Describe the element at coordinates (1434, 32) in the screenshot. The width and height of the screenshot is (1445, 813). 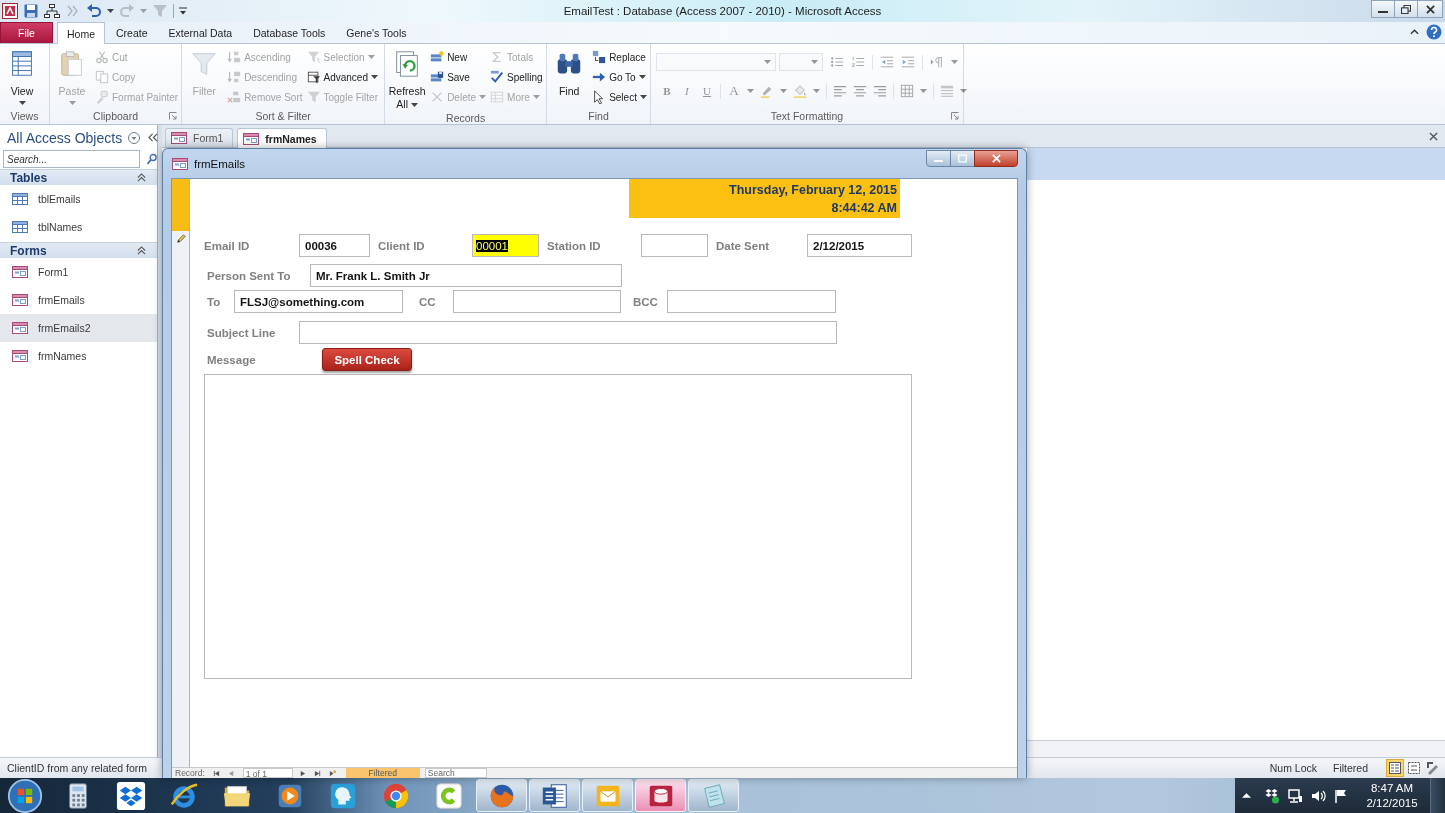
I see `help-icon` at that location.